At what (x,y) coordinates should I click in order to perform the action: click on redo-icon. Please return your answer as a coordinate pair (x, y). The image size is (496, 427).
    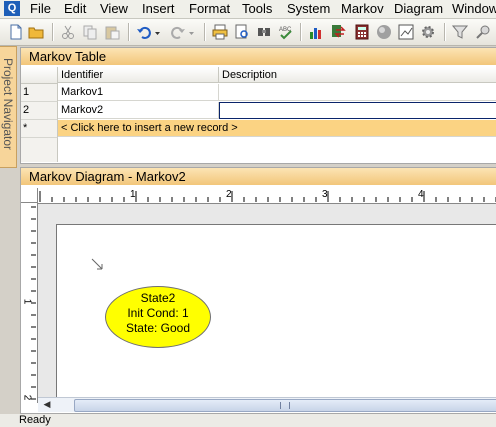
    Looking at the image, I should click on (178, 32).